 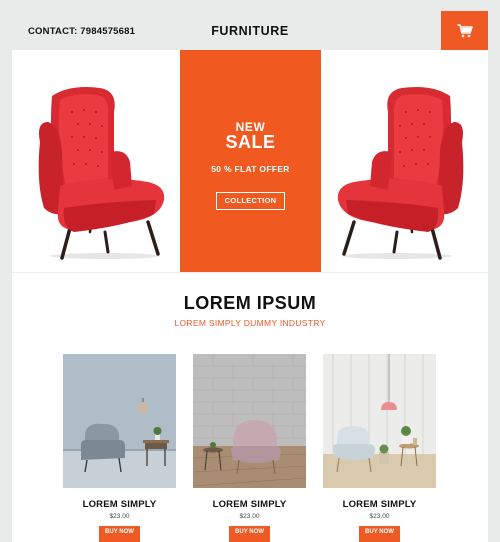 I want to click on site-header: CONTACT: 7984575681 FURNITURE, so click(x=250, y=25).